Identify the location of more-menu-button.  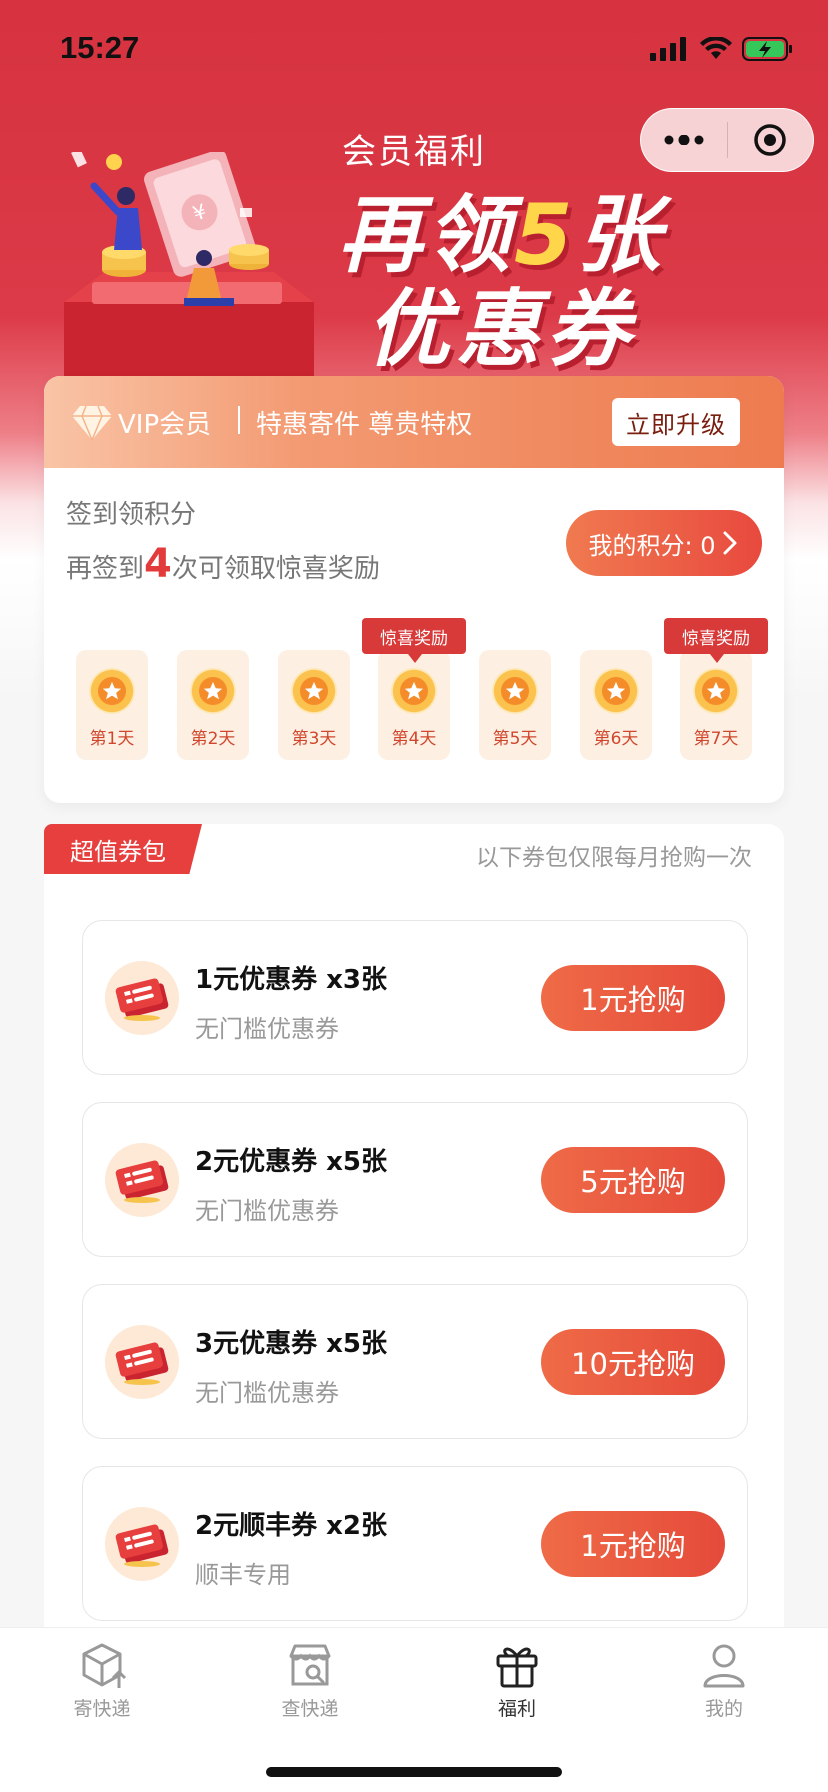
(684, 140).